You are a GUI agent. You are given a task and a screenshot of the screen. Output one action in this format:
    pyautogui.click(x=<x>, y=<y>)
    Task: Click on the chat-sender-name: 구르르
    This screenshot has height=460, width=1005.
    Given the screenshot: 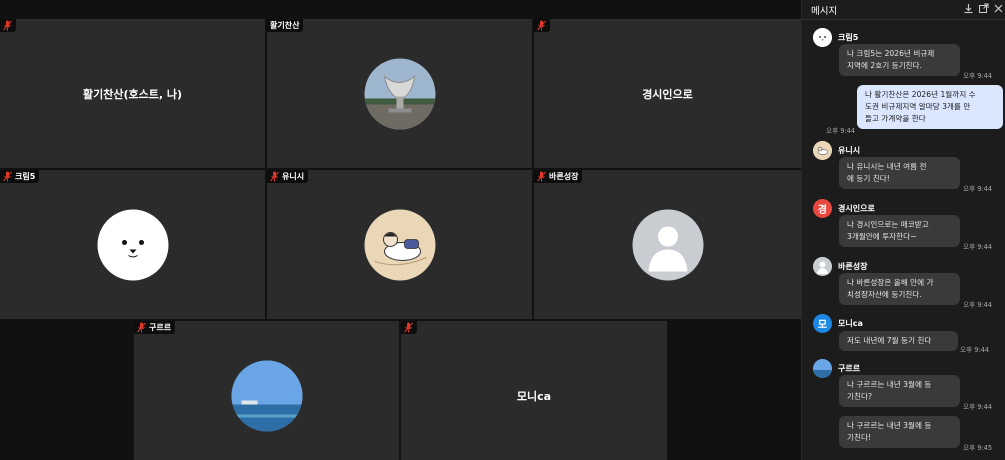 What is the action you would take?
    pyautogui.click(x=849, y=368)
    